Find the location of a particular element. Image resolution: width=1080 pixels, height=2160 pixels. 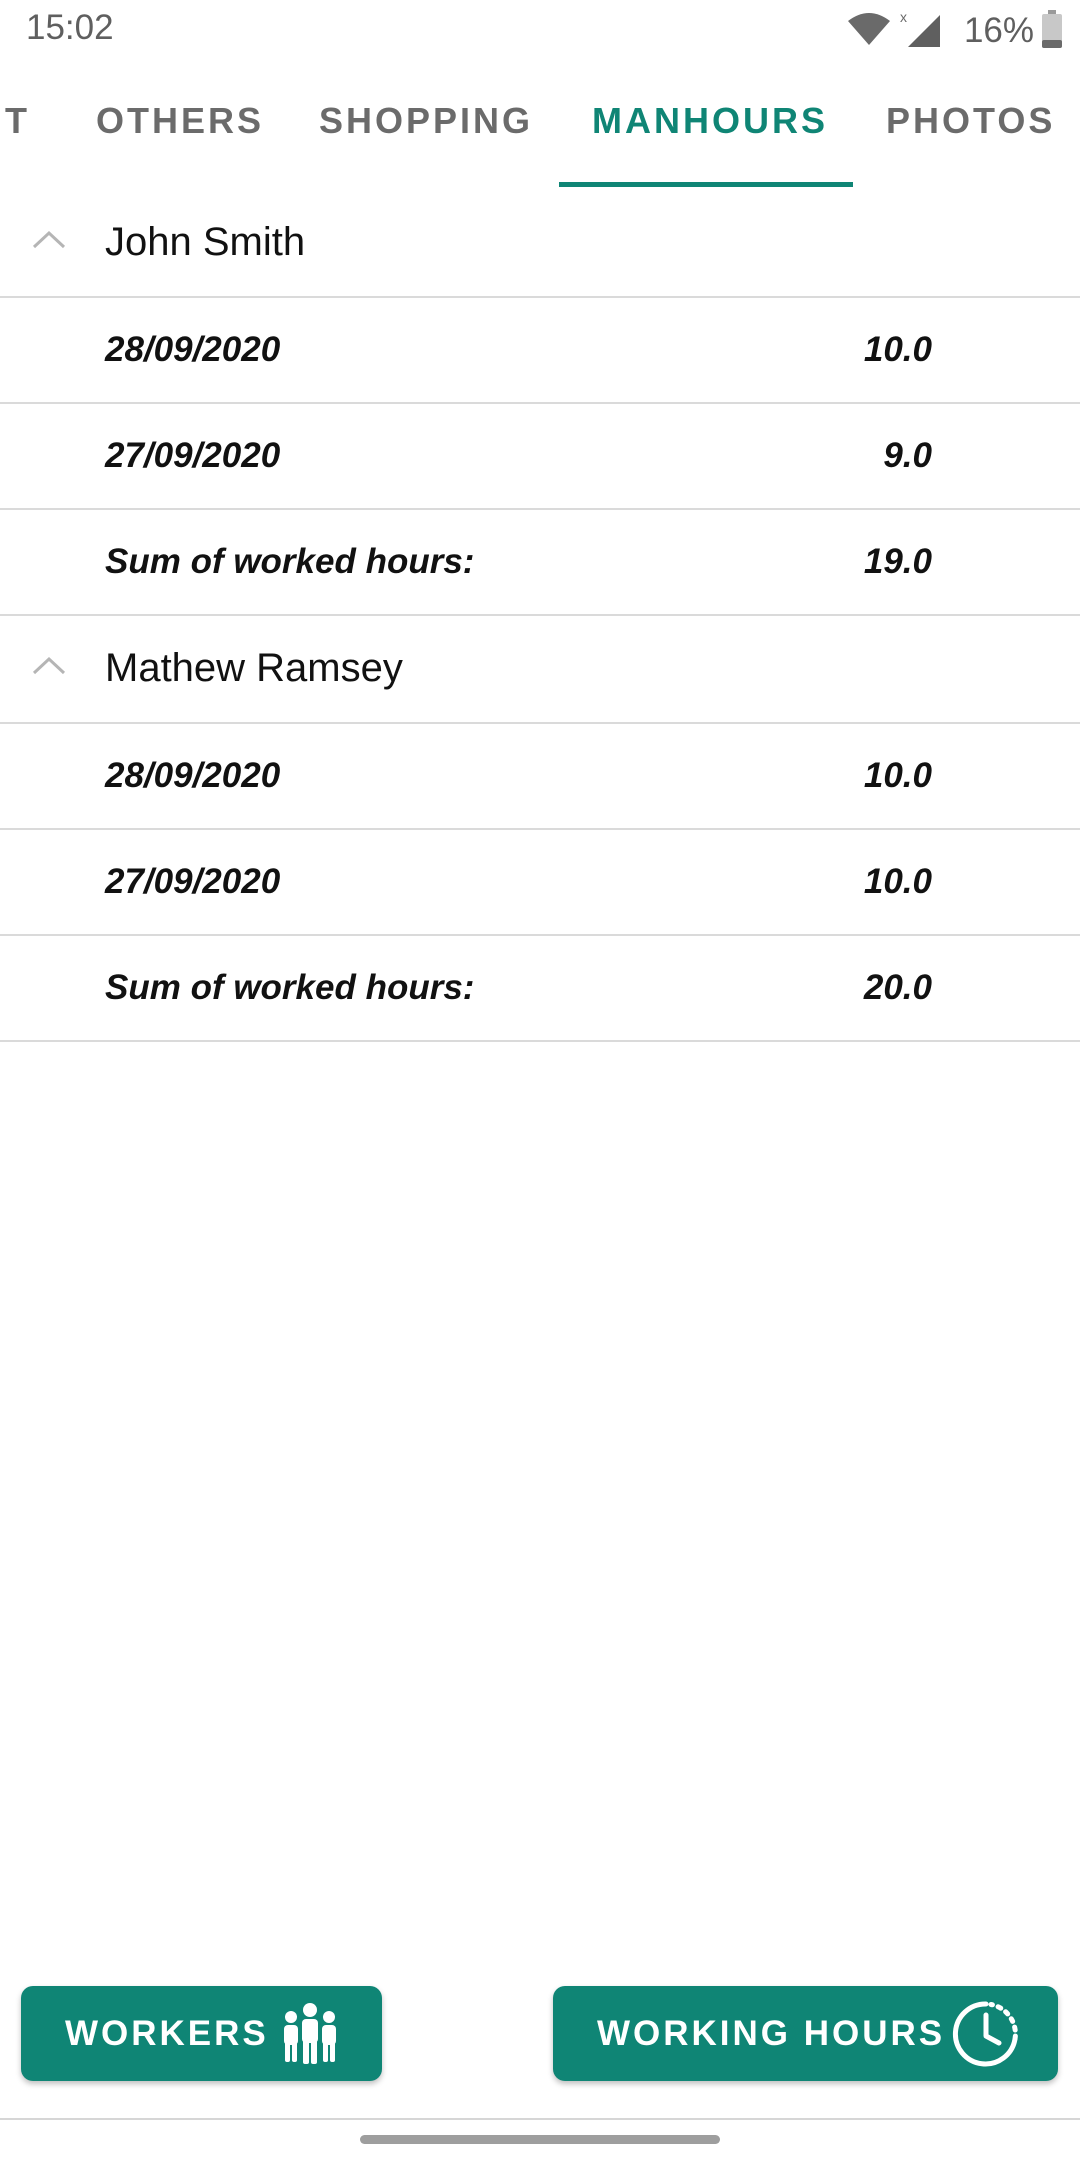

working-hours-button-label: WORKING HOURS is located at coordinates (771, 2033).